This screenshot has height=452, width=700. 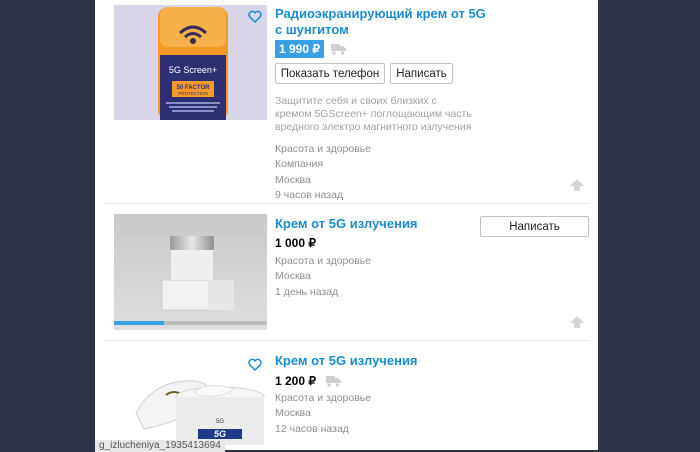 What do you see at coordinates (323, 277) in the screenshot?
I see `listing-meta: Красота и здоровье Москва 1 день назад` at bounding box center [323, 277].